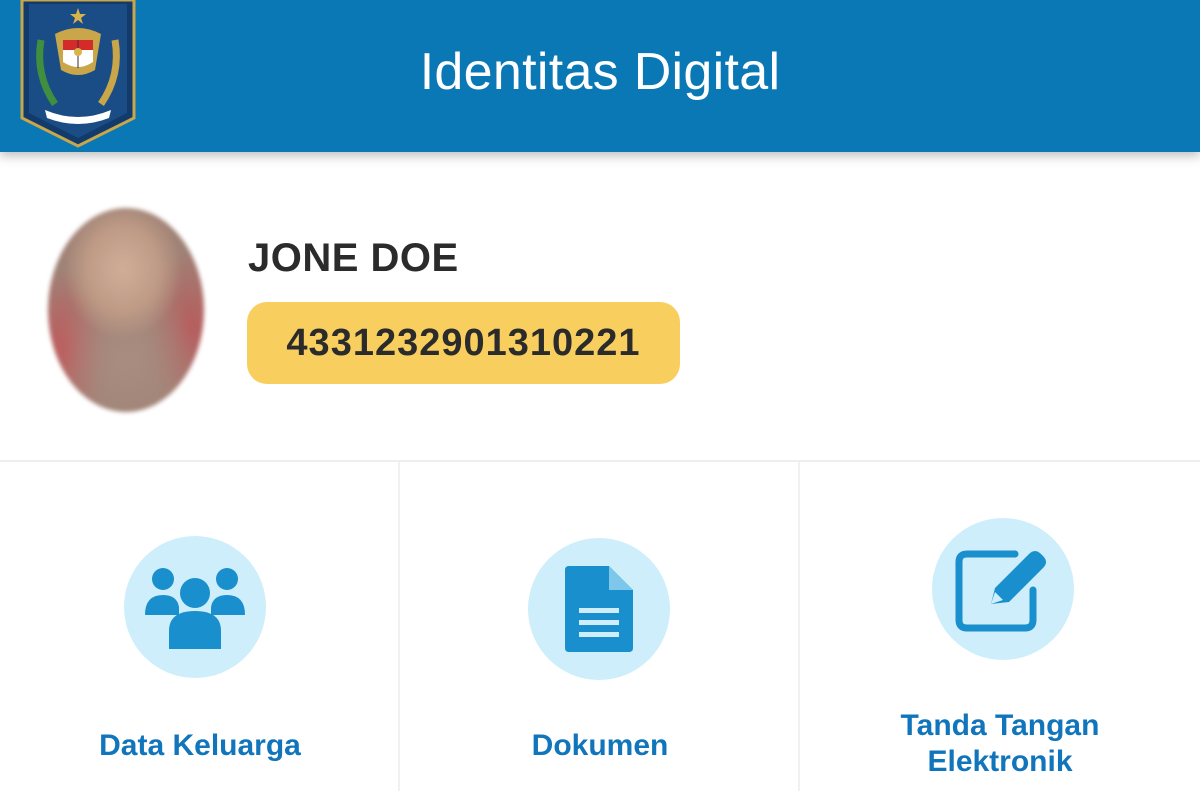 The width and height of the screenshot is (1200, 791). I want to click on avatar, so click(126, 310).